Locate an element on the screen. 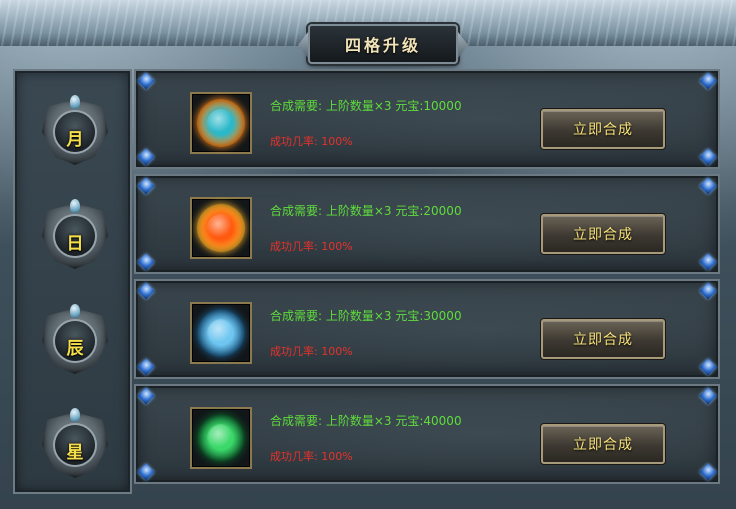 Image resolution: width=736 pixels, height=509 pixels. tab-xing: 星 is located at coordinates (75, 443).